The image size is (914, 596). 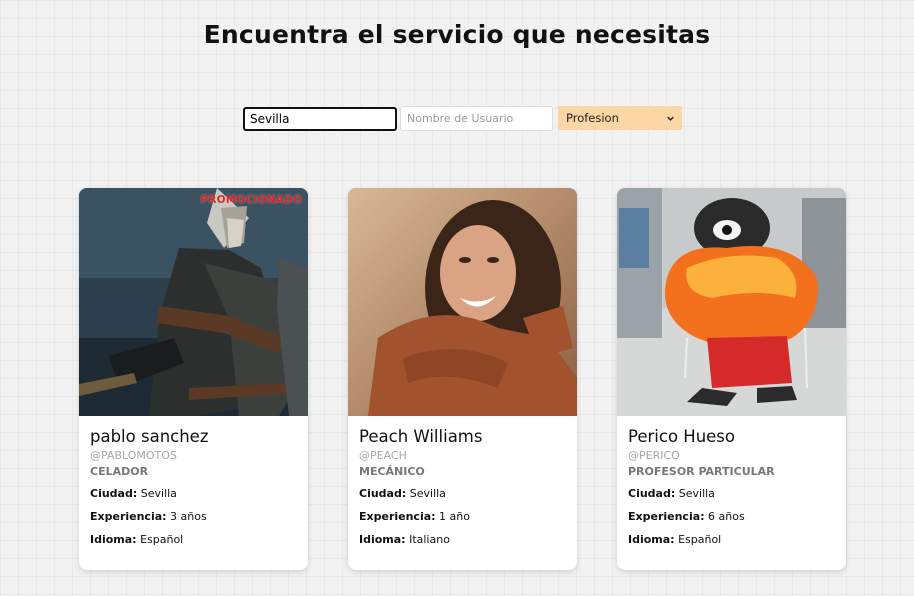 I want to click on profile-handle: @pablomotos, so click(x=133, y=455).